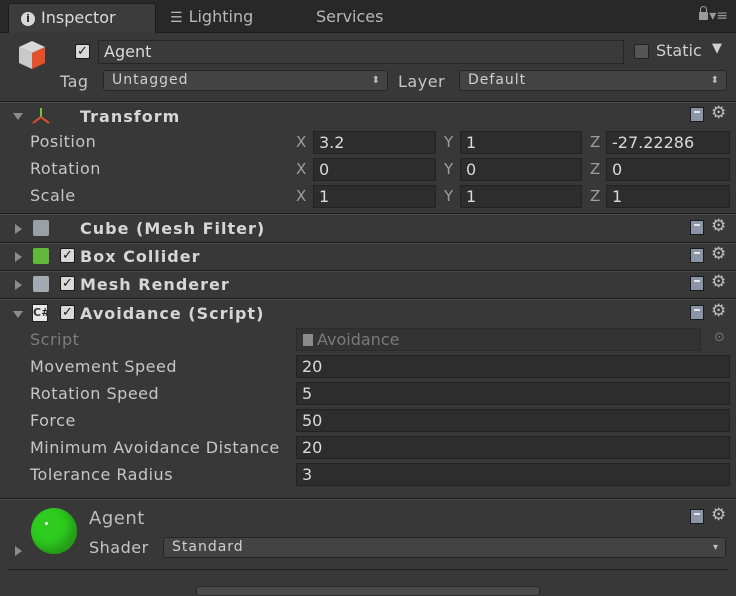 This screenshot has width=736, height=596. Describe the element at coordinates (717, 48) in the screenshot. I see `static-dropdown-icon: ▼` at that location.